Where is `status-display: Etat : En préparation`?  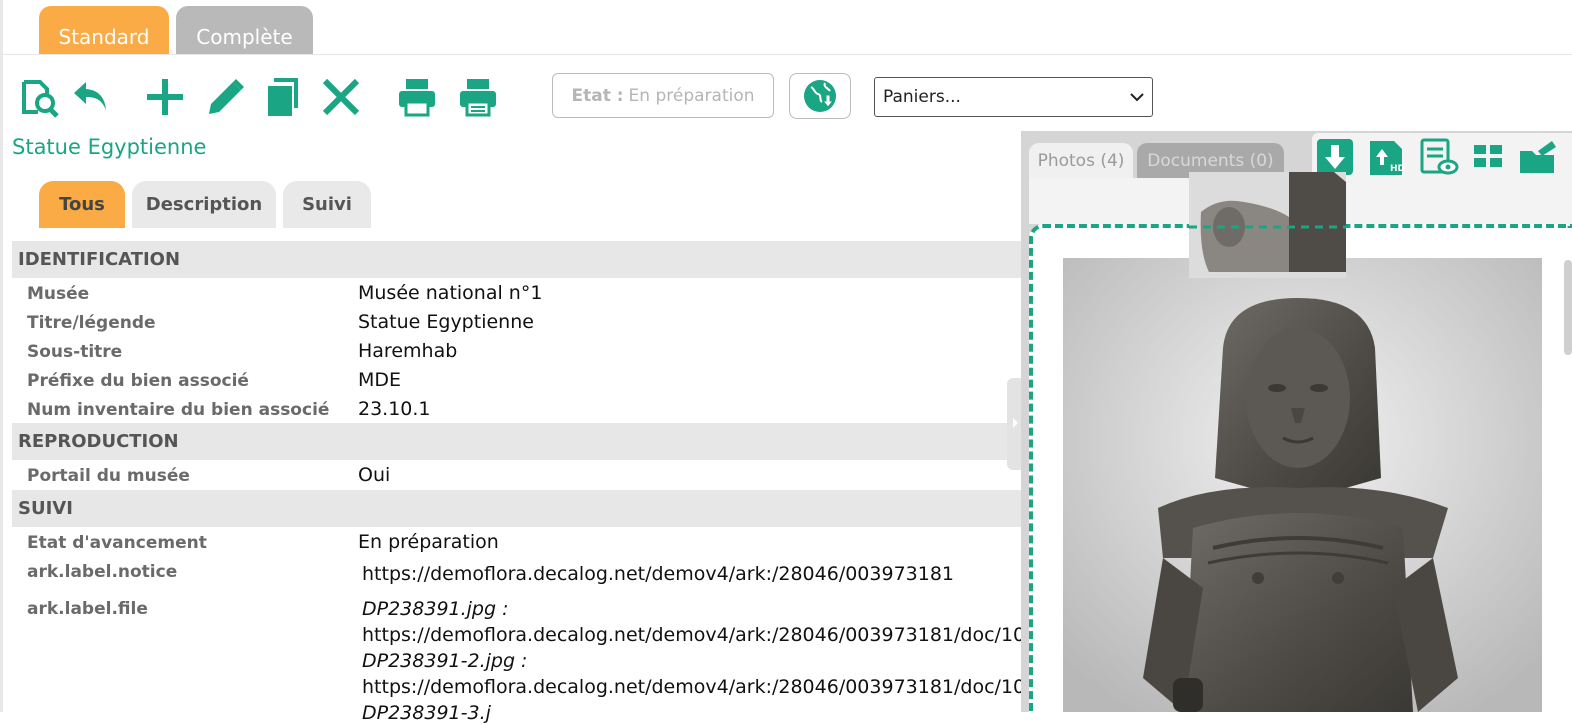
status-display: Etat : En préparation is located at coordinates (663, 95).